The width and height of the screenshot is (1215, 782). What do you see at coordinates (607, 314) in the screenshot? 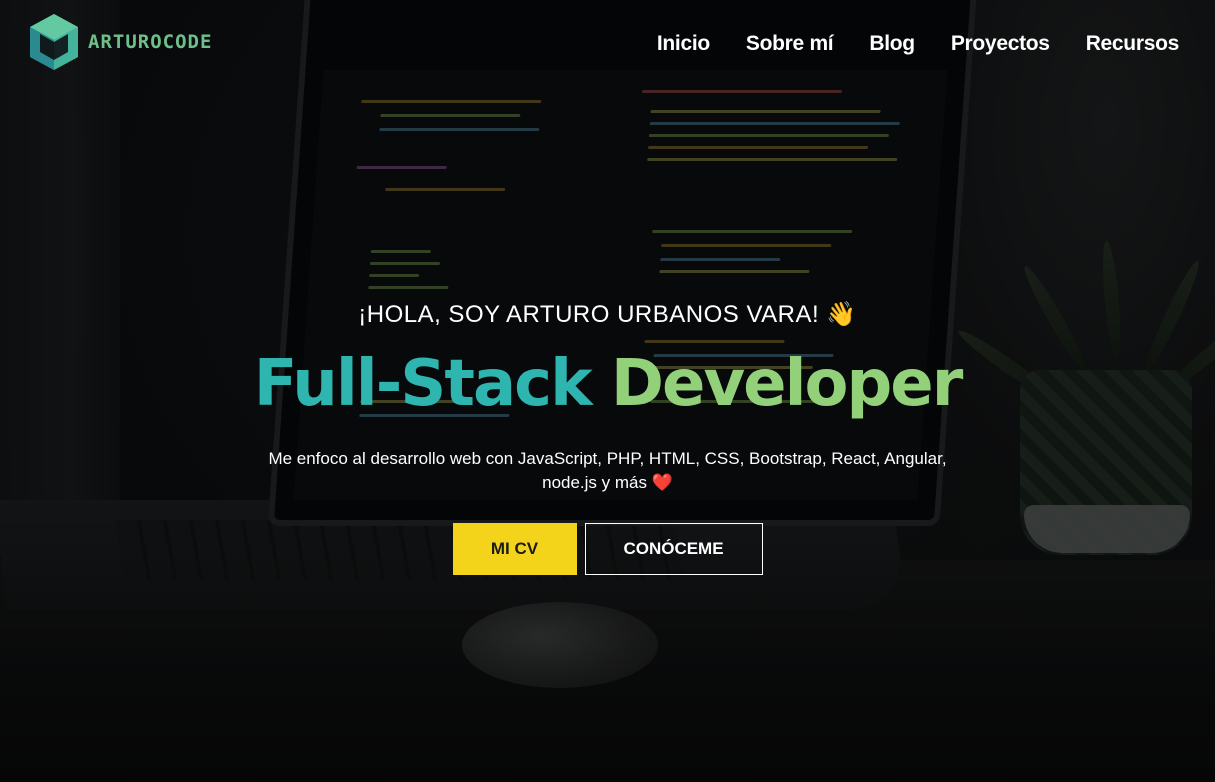
I see `hero-greeting: ¡HOLA, SOY ARTURO URBANOS VARA! 👋` at bounding box center [607, 314].